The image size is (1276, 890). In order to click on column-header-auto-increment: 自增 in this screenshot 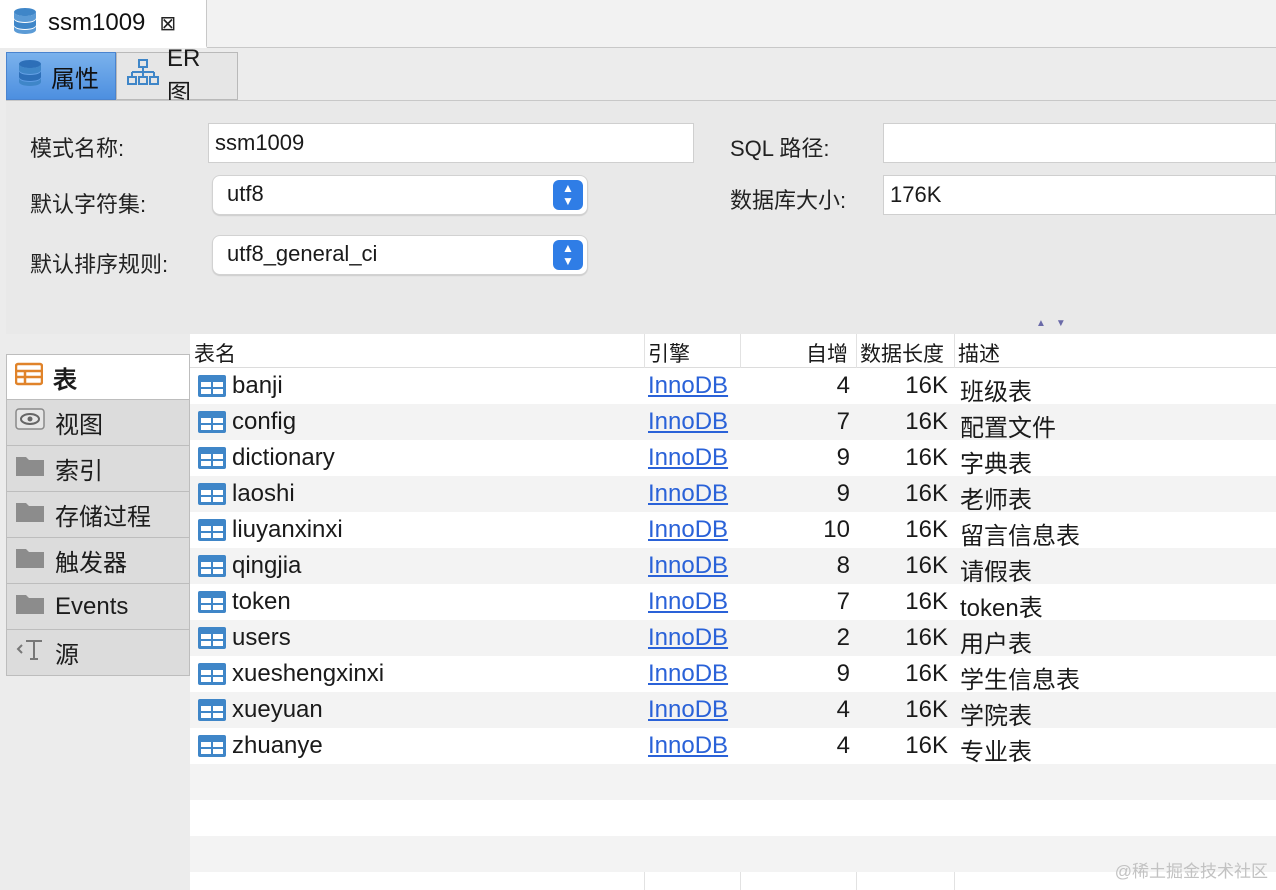, I will do `click(827, 353)`.